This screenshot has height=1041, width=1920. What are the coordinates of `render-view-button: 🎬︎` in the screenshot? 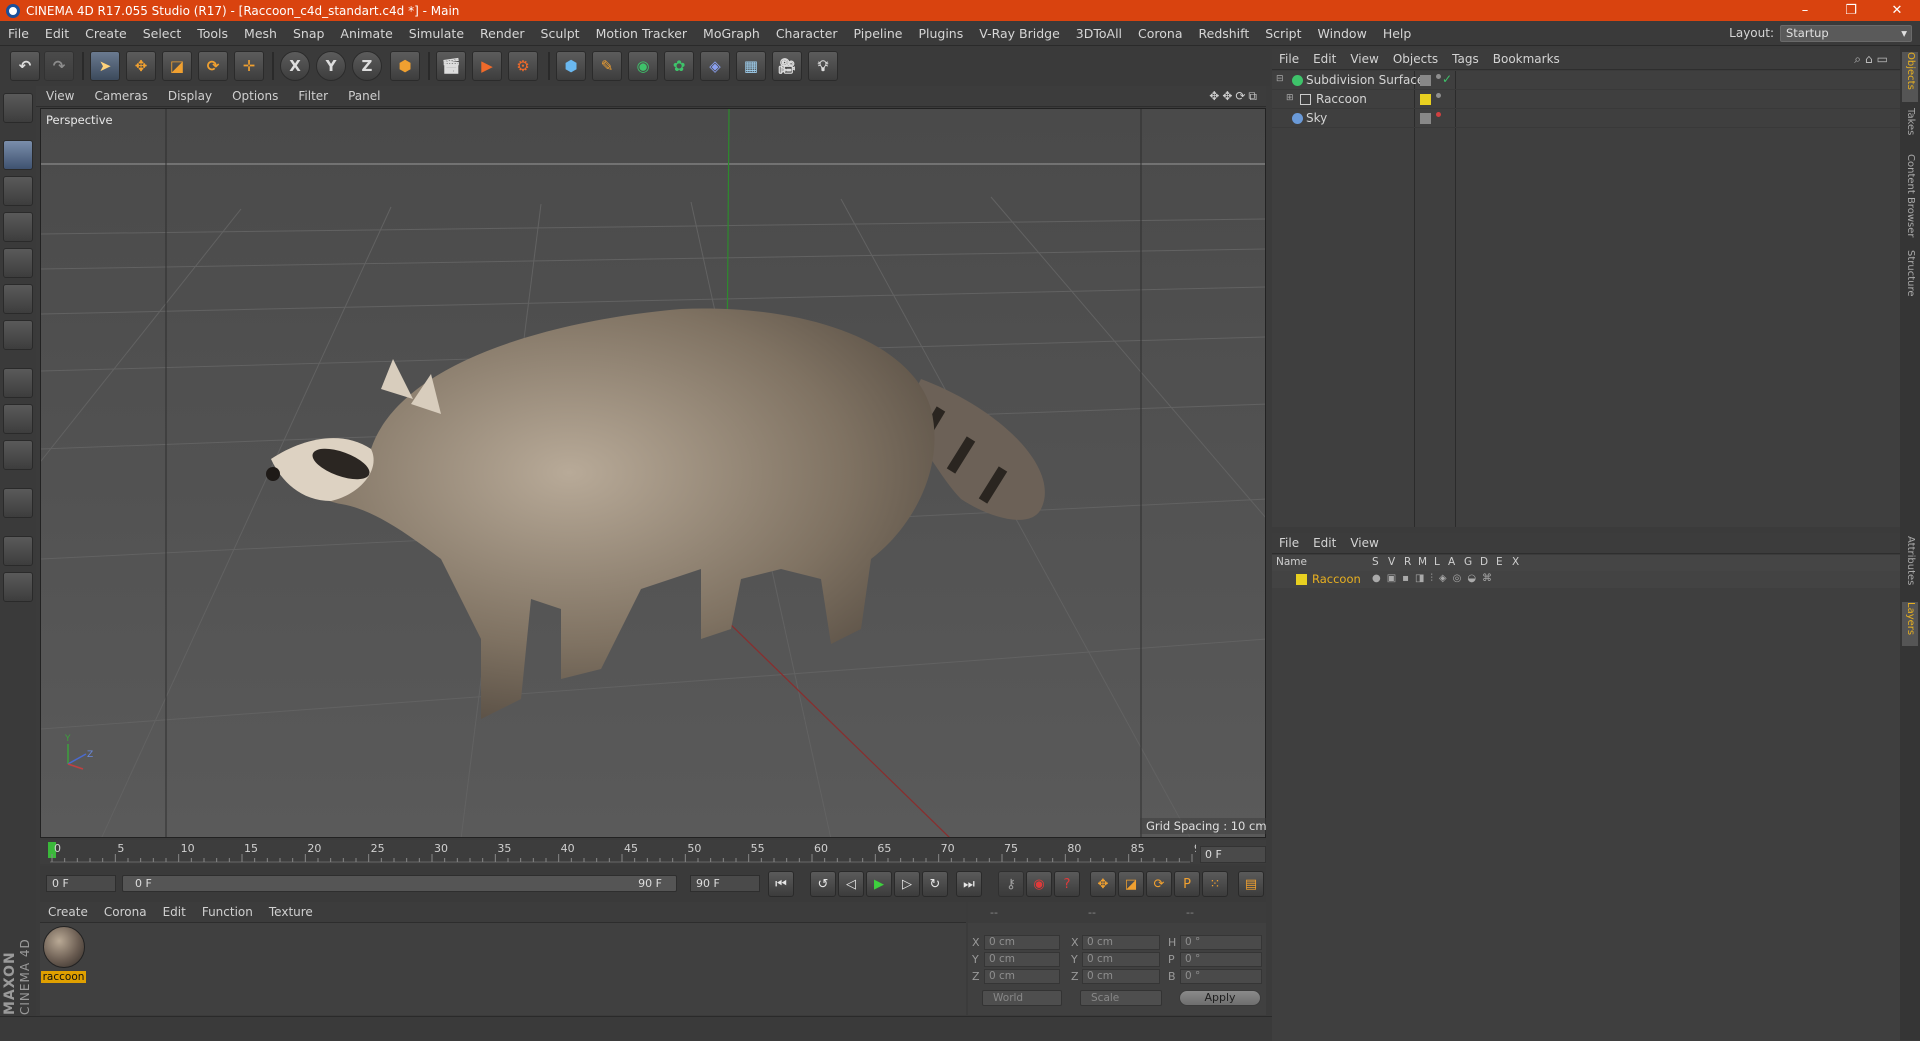 It's located at (451, 66).